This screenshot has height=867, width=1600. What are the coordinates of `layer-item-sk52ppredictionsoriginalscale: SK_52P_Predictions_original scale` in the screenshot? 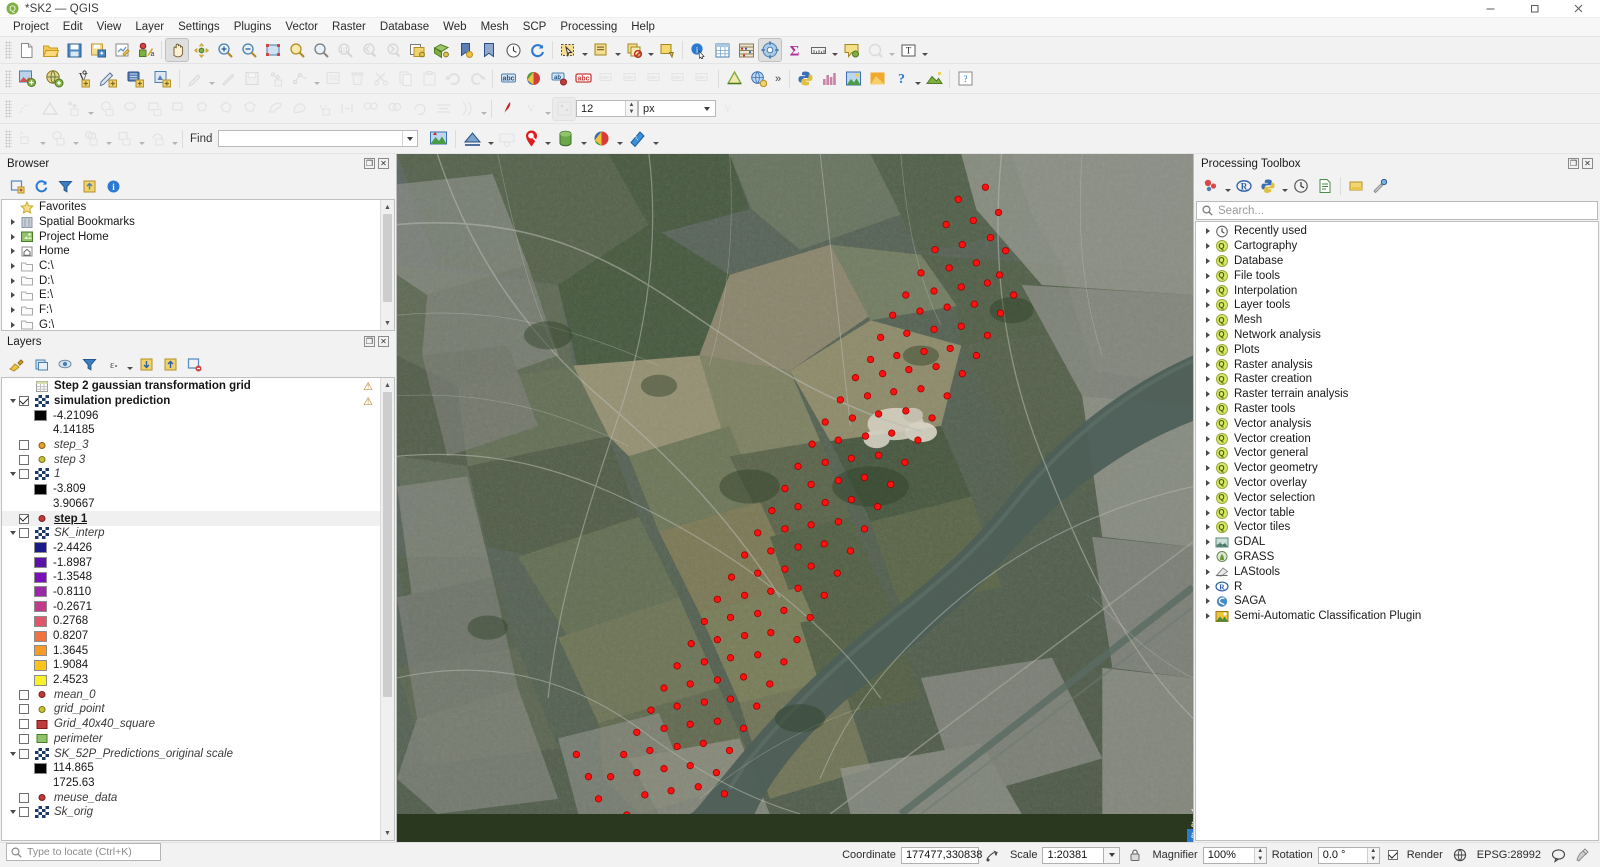 It's located at (191, 753).